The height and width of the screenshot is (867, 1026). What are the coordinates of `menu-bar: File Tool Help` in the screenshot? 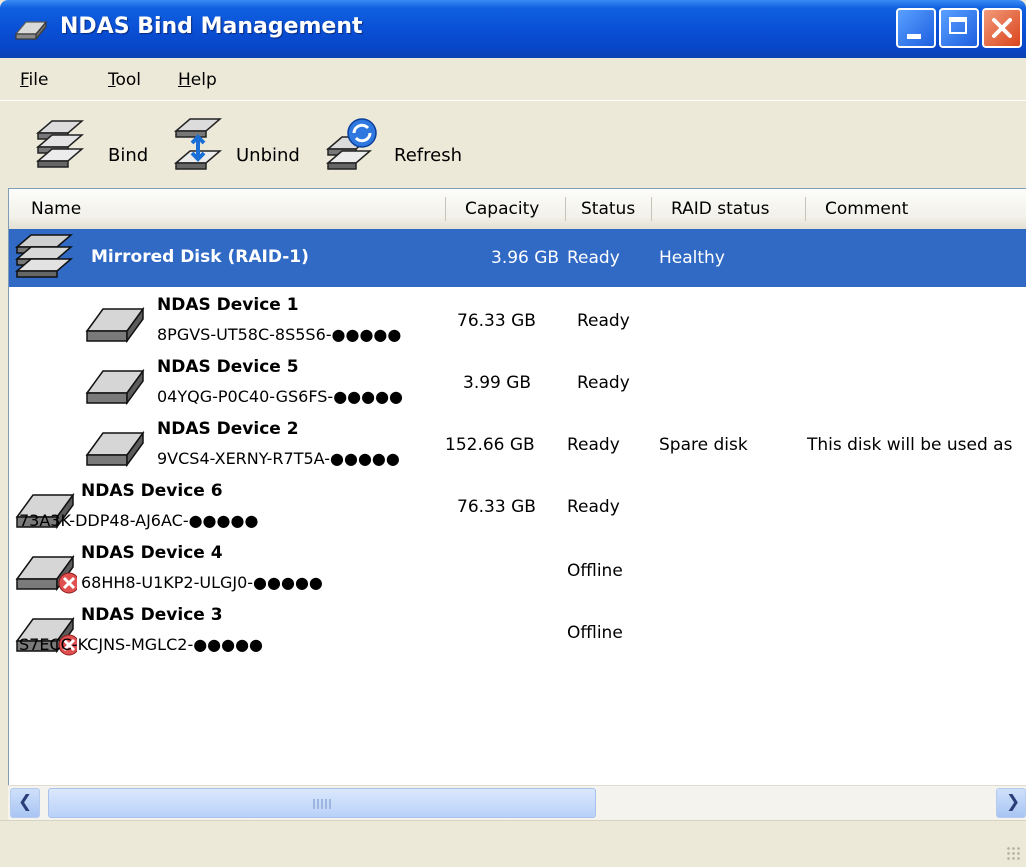 It's located at (513, 79).